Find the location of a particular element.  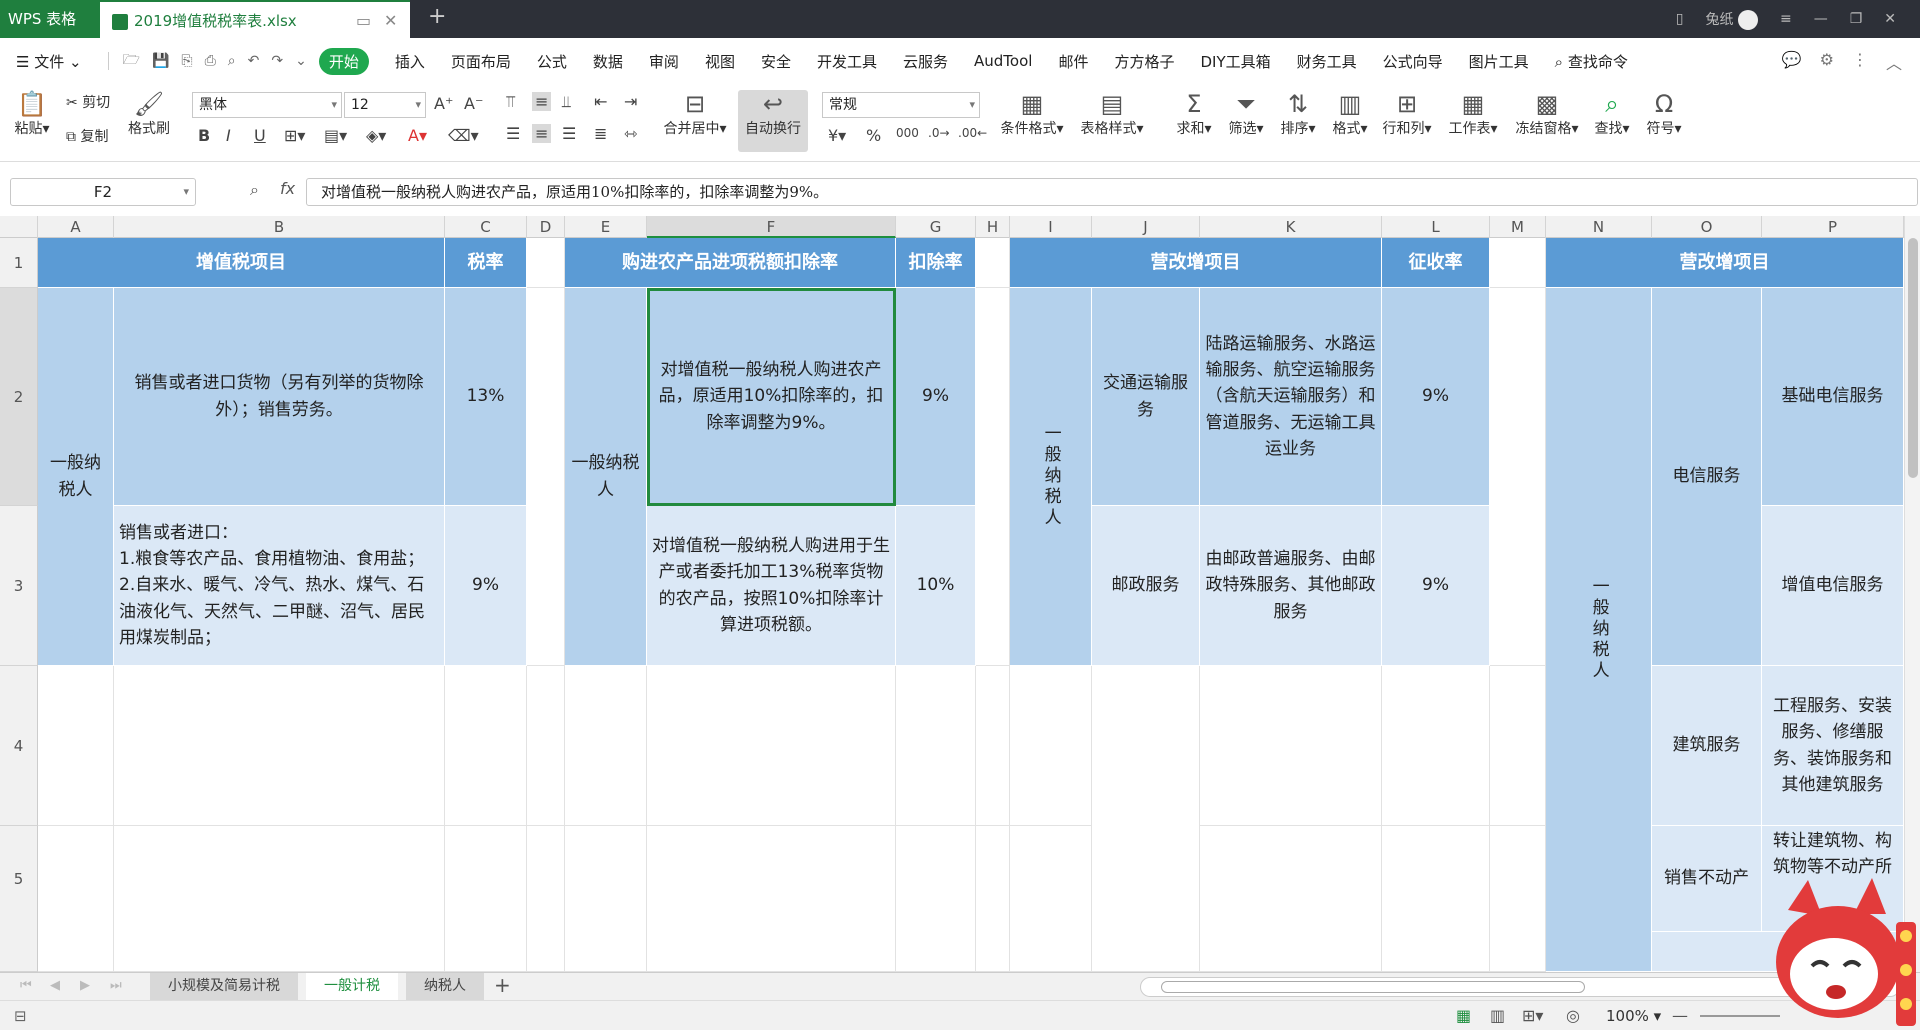

cell-m2-m3 is located at coordinates (1518, 477).